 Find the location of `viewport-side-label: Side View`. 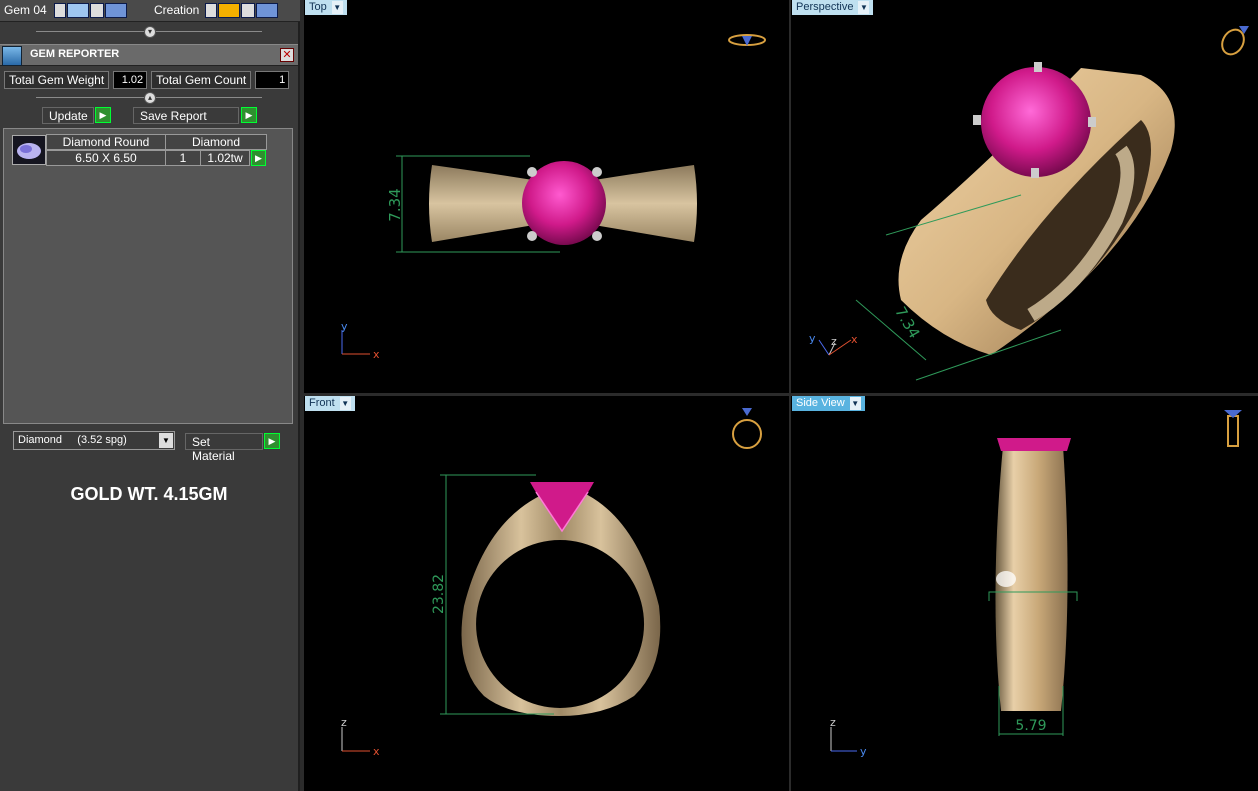

viewport-side-label: Side View is located at coordinates (820, 403).